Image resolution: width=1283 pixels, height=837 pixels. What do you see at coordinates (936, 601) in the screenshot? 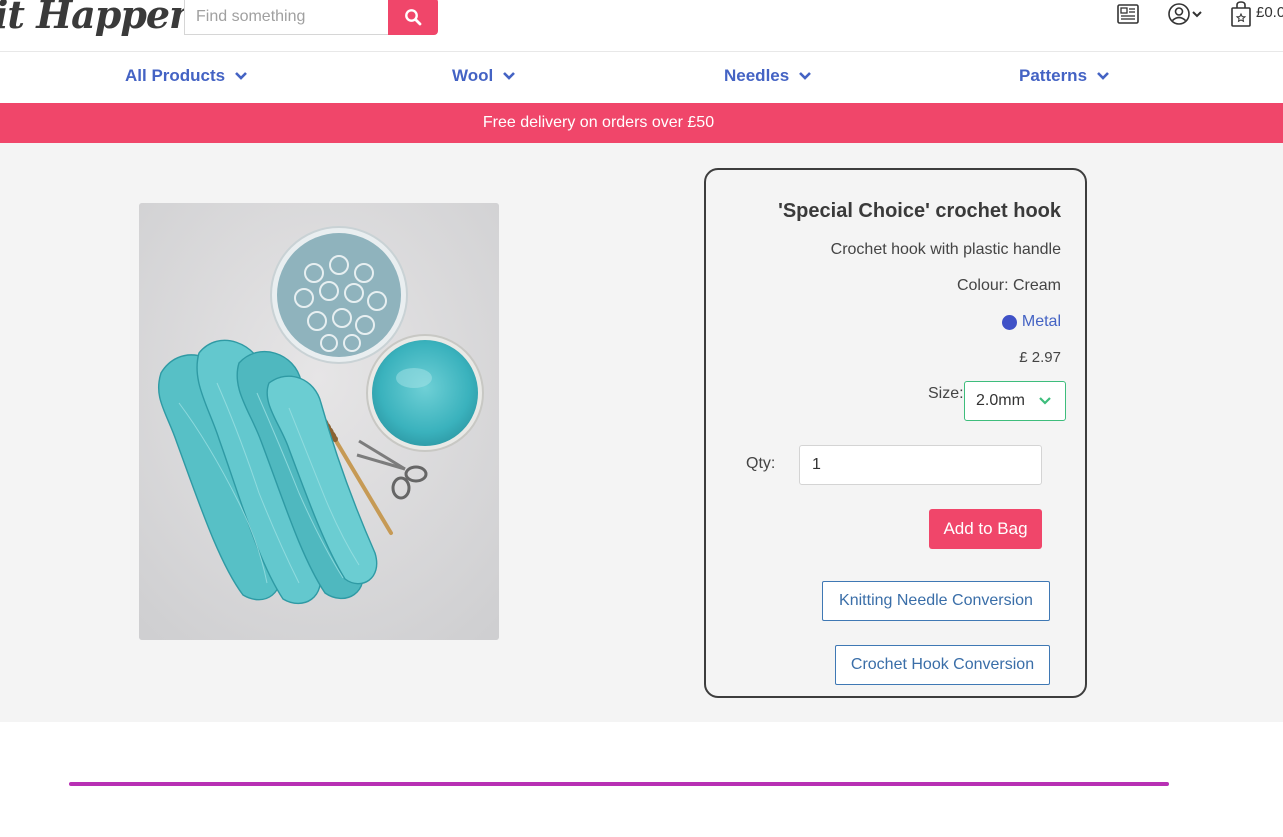
I see `knitting-needle-conversion-button: Knitting Needle Conversion` at bounding box center [936, 601].